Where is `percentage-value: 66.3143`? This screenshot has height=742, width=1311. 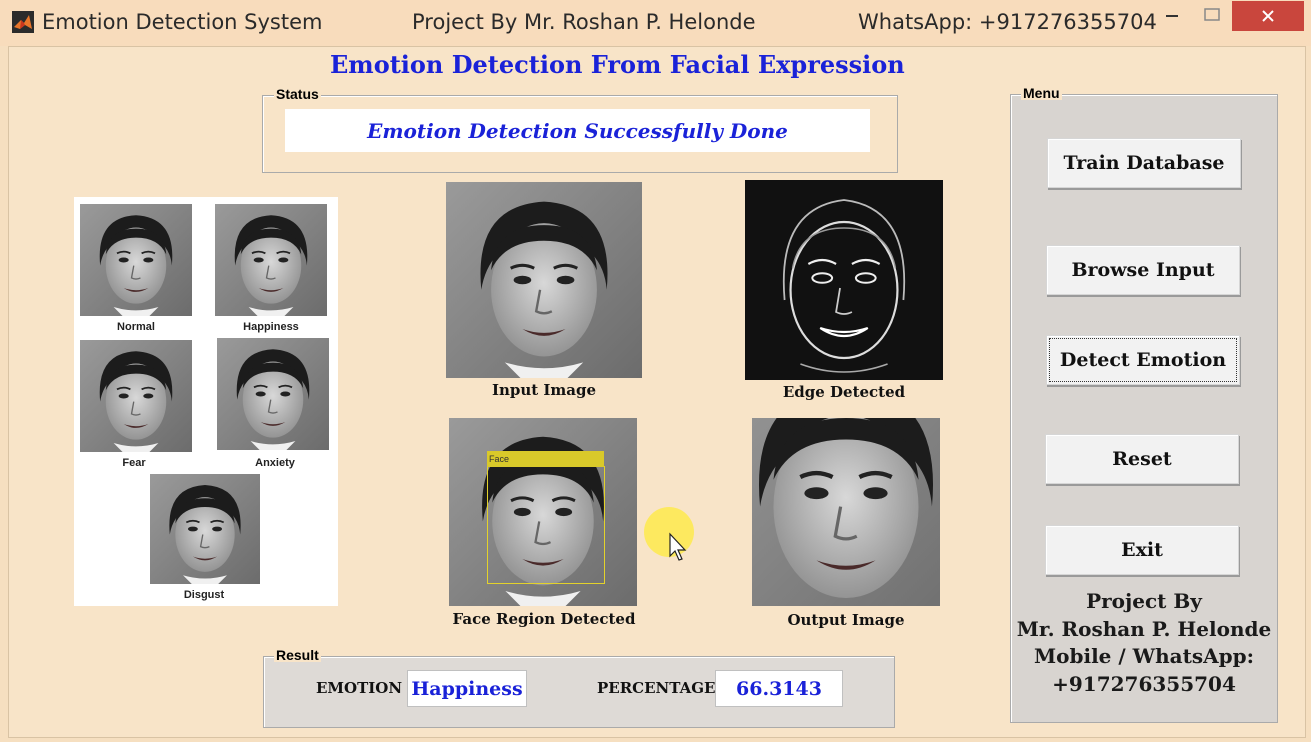
percentage-value: 66.3143 is located at coordinates (779, 688).